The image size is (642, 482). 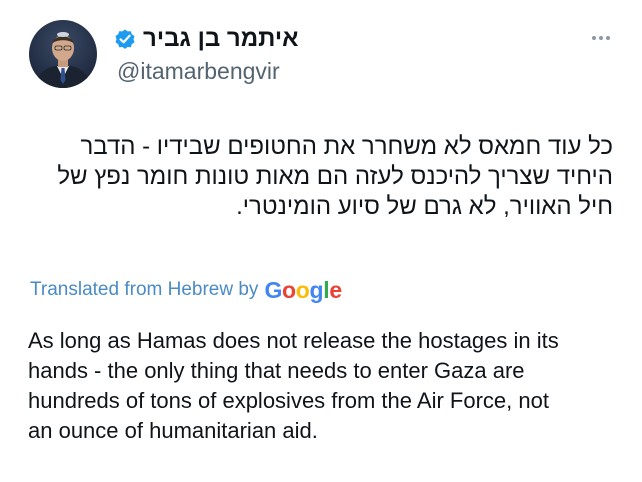 I want to click on more-options-button, so click(x=601, y=38).